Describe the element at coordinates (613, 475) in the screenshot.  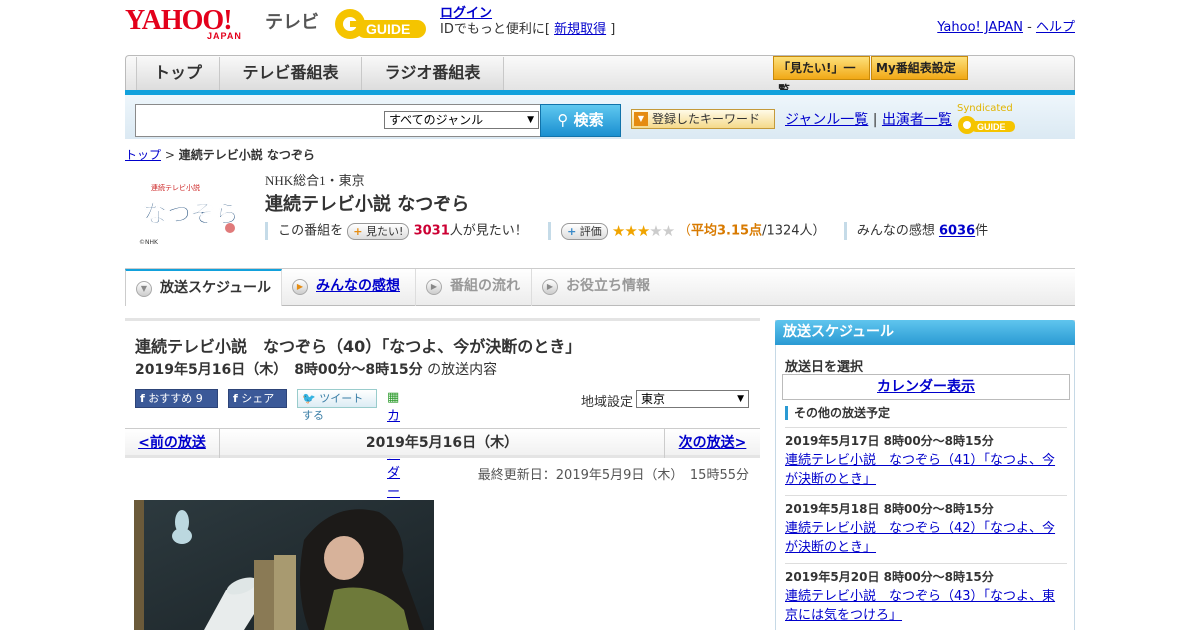
I see `last-updated: 最終更新日：2019年5月9日（木） 15時55分` at that location.